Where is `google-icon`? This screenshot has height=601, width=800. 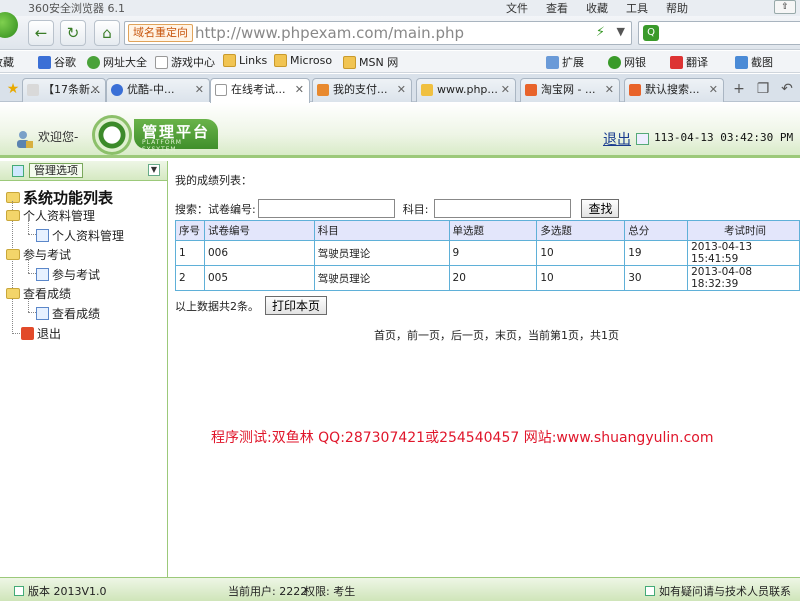
google-icon is located at coordinates (44, 62).